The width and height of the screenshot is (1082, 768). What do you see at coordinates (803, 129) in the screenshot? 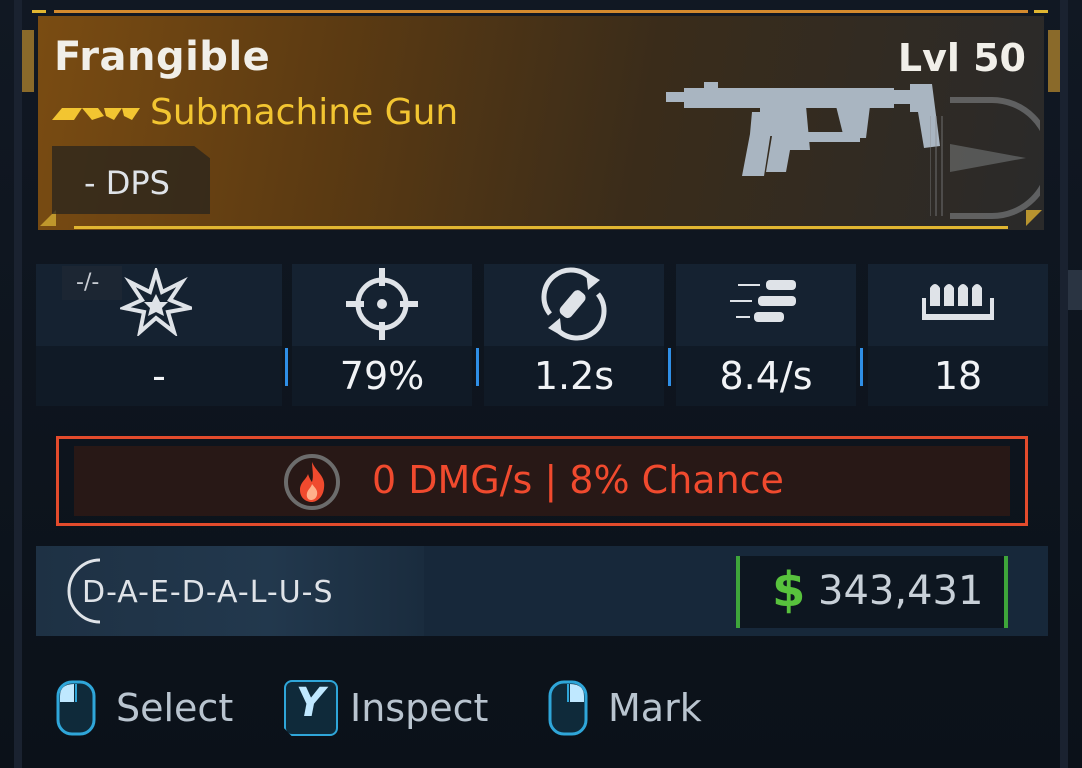
I see `submachine-gun-icon` at bounding box center [803, 129].